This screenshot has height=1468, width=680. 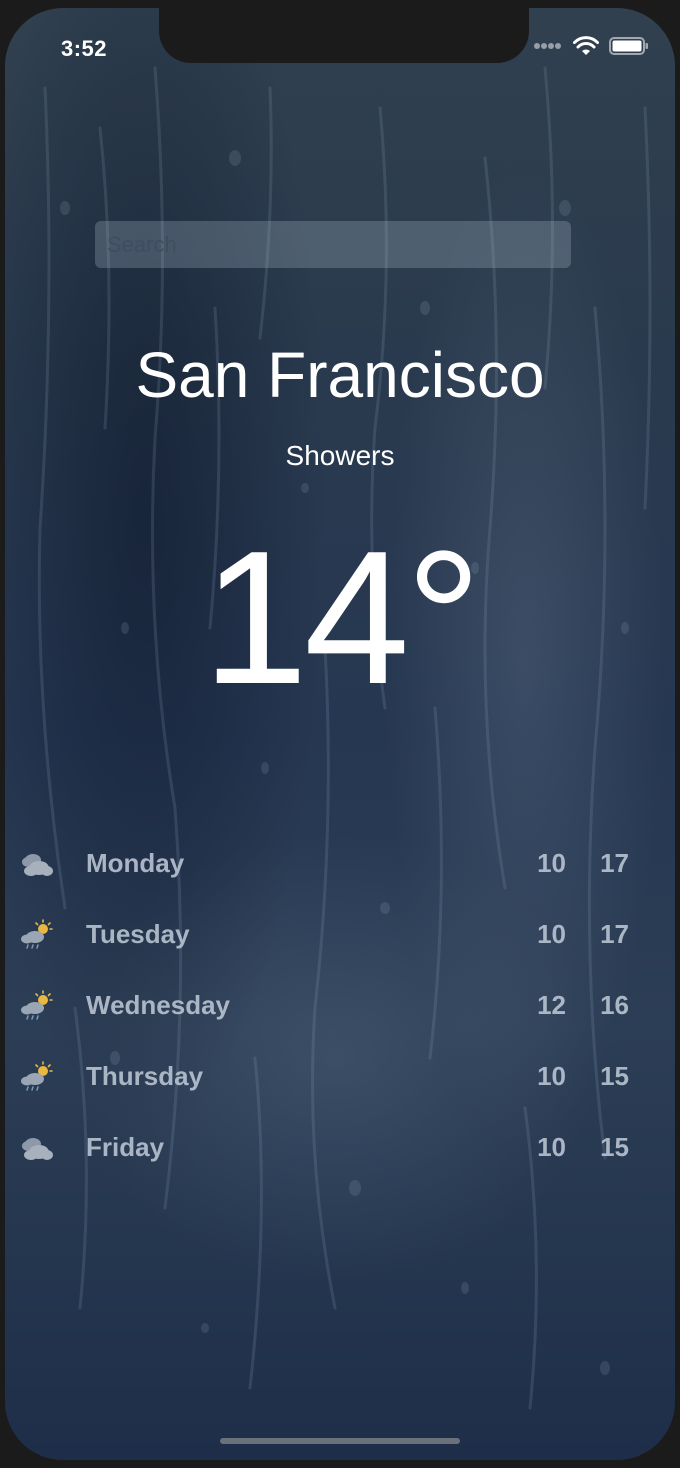 What do you see at coordinates (551, 1005) in the screenshot?
I see `forecast-low: 12` at bounding box center [551, 1005].